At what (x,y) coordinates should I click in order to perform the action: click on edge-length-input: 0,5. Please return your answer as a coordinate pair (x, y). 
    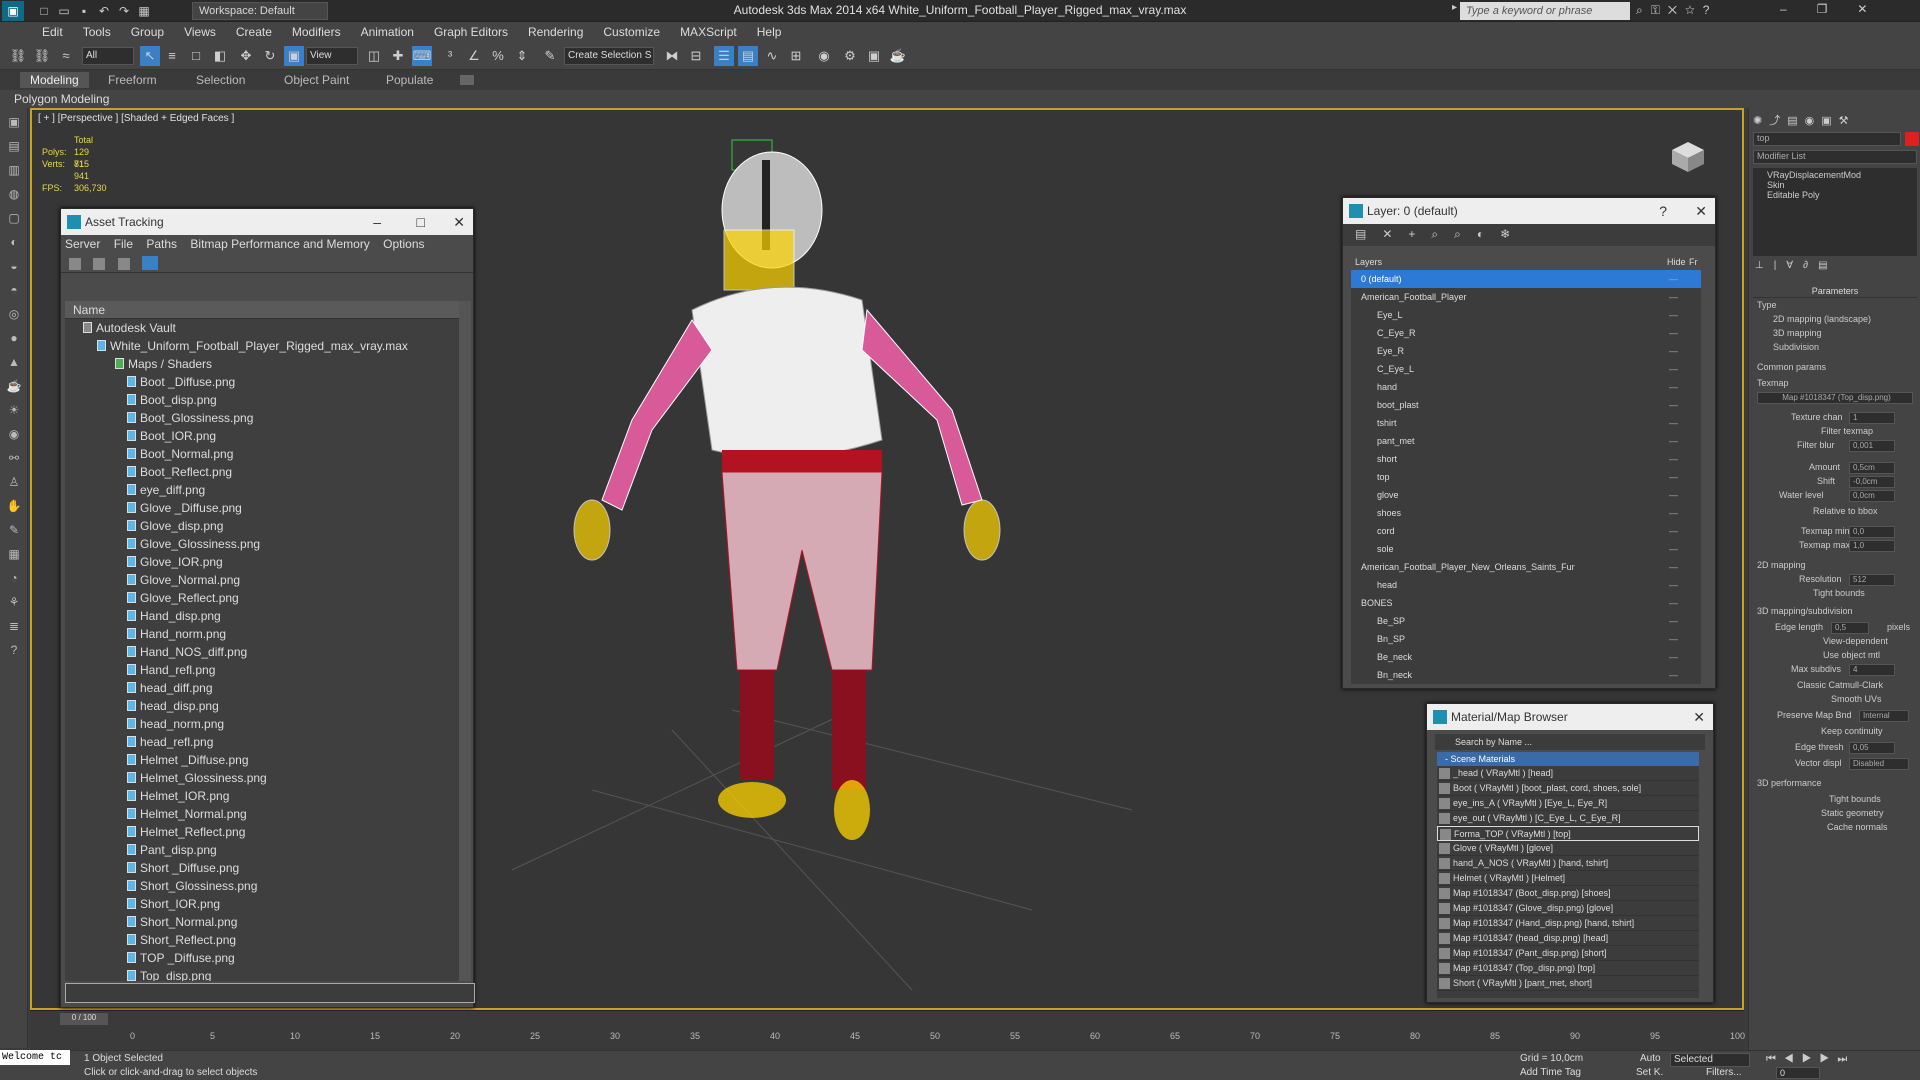
    Looking at the image, I should click on (1850, 628).